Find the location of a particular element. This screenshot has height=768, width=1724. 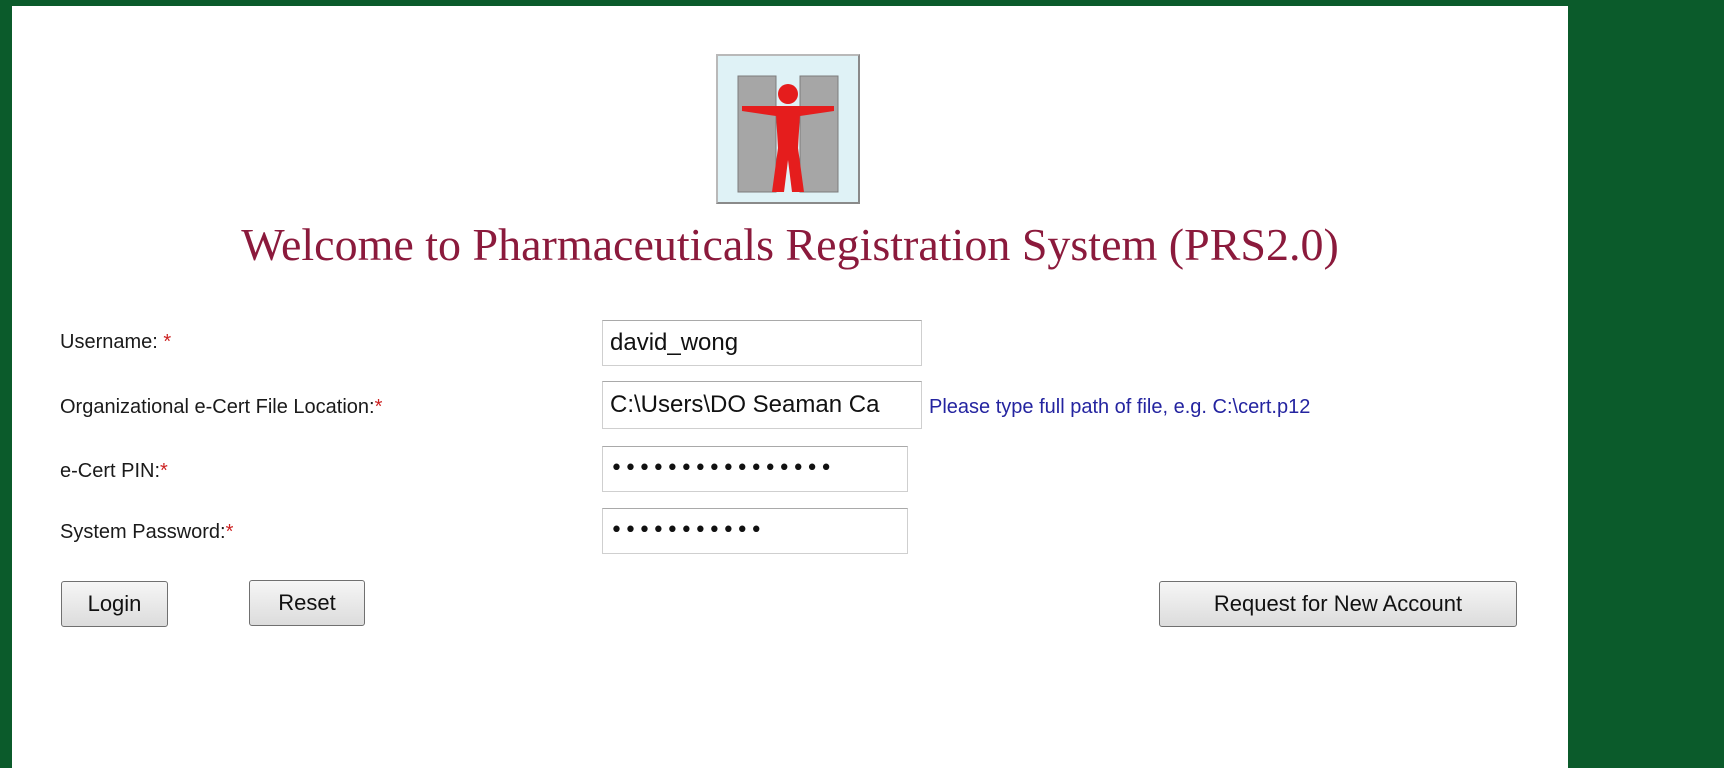

cert-pin-input: •••••••••••••••• is located at coordinates (755, 469).